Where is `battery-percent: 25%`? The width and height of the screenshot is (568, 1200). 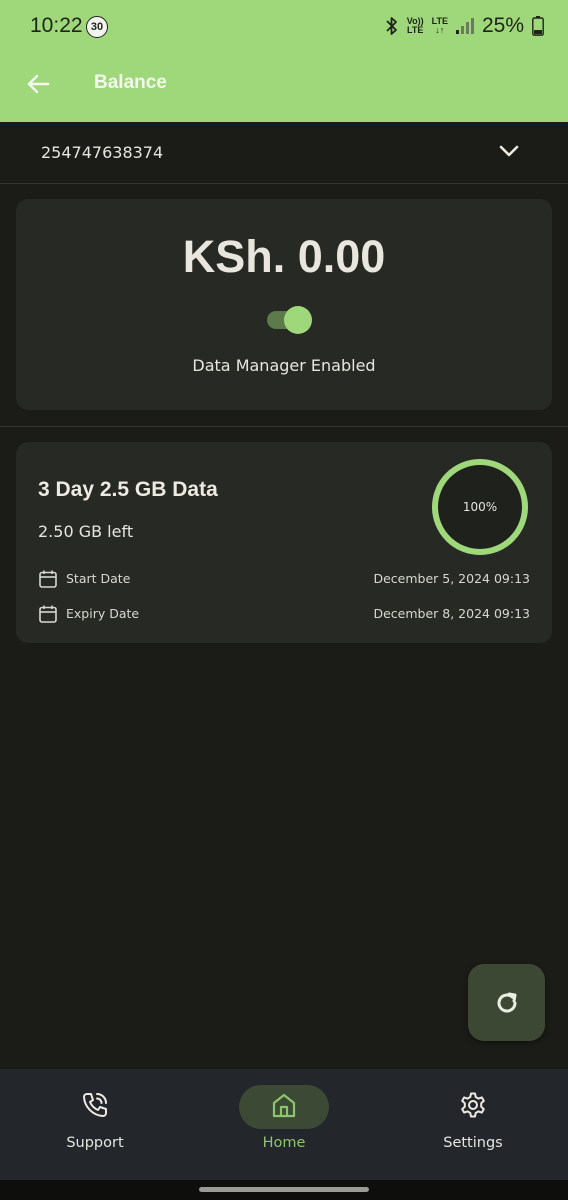 battery-percent: 25% is located at coordinates (502, 25).